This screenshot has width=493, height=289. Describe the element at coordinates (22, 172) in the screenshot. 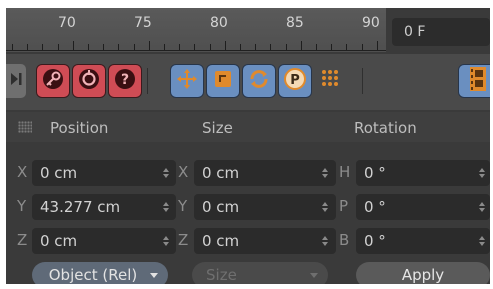

I see `position-axis-label: X` at that location.